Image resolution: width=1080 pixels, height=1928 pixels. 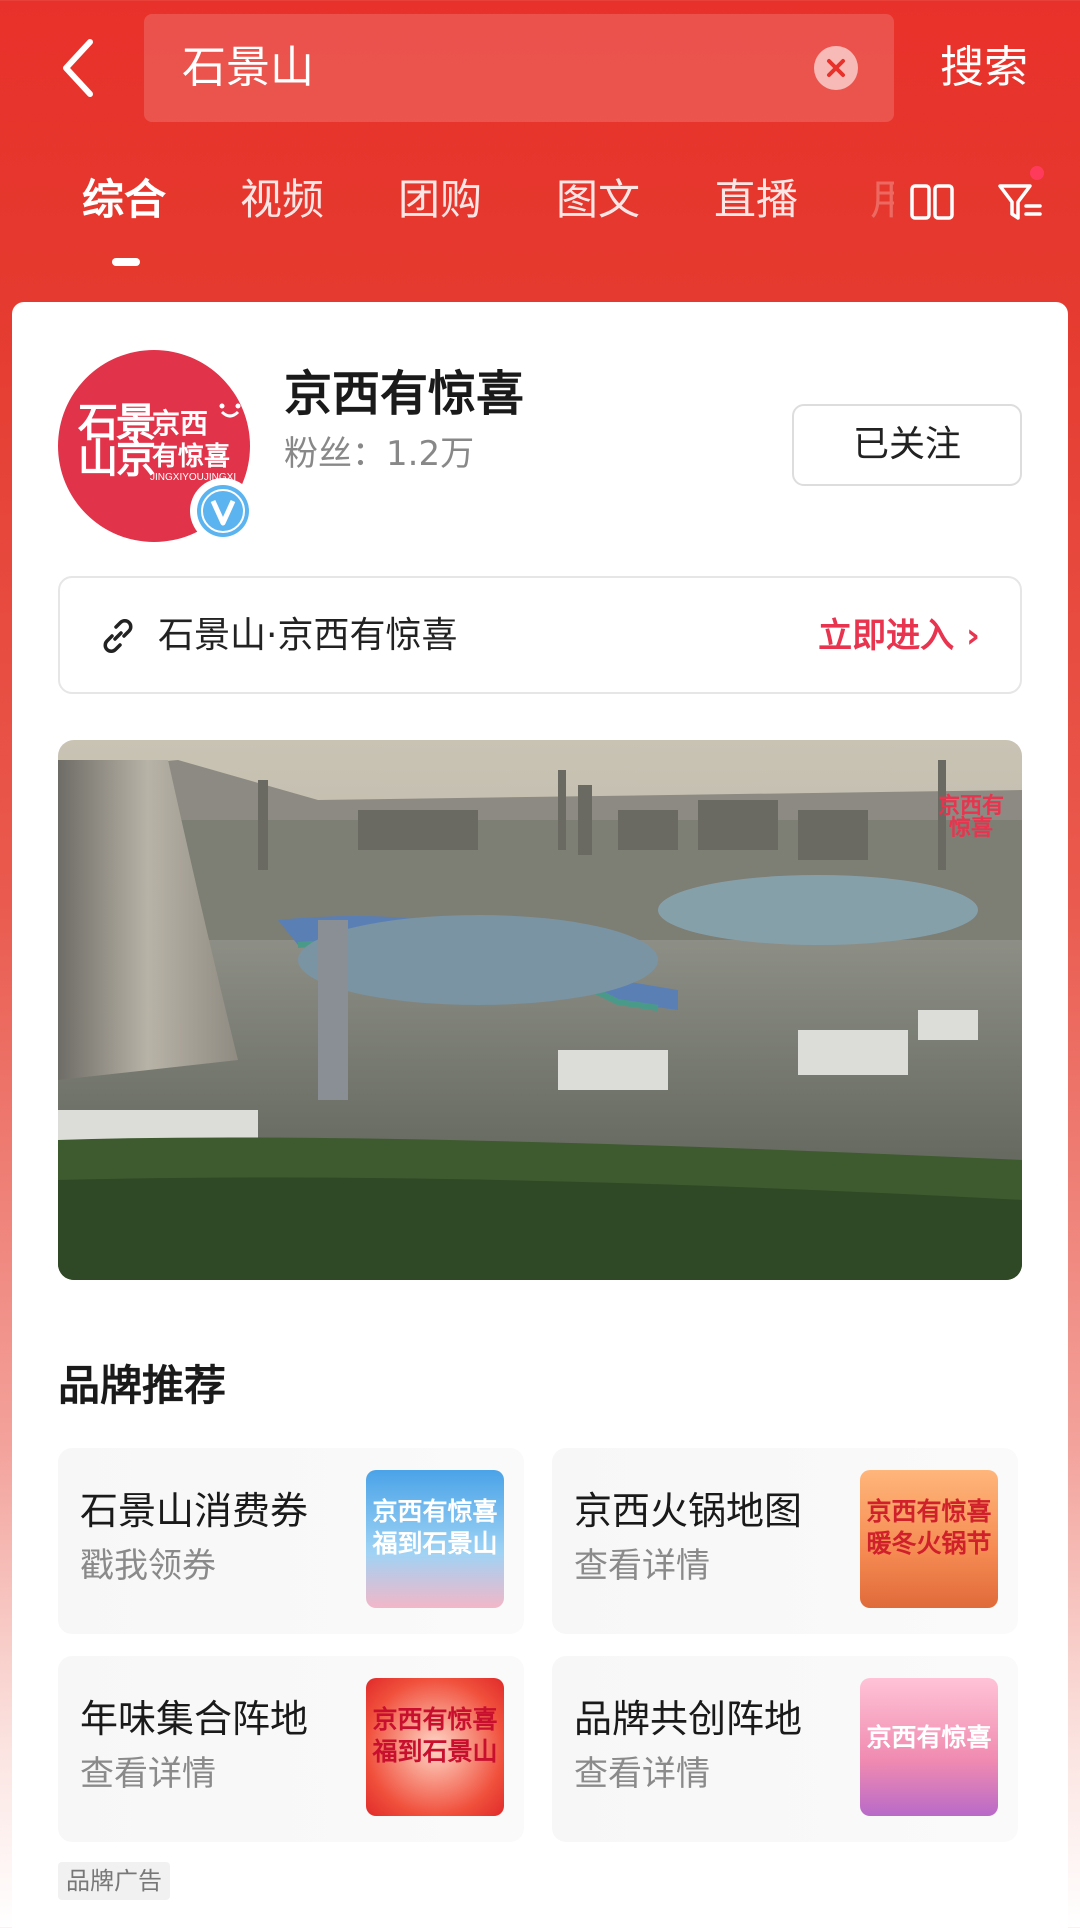 What do you see at coordinates (248, 67) in the screenshot?
I see `search-query-text: 石景山` at bounding box center [248, 67].